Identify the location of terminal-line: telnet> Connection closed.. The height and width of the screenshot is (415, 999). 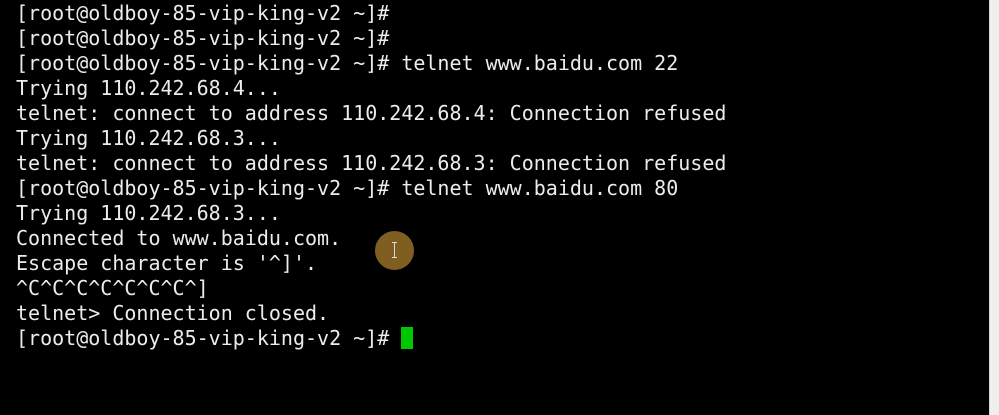
(173, 313).